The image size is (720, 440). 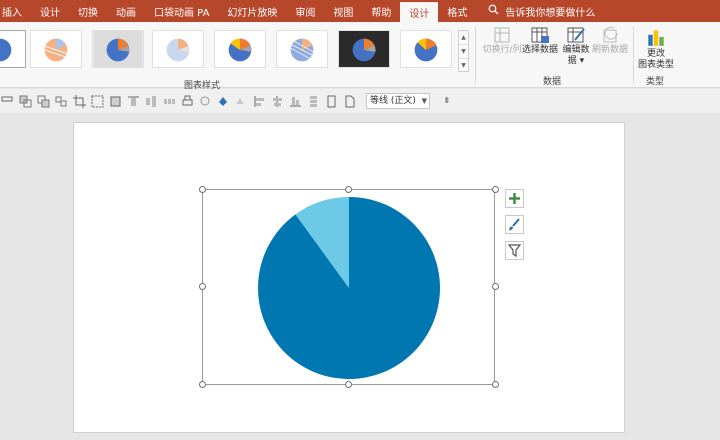 I want to click on distribute-vertical-icon, so click(x=313, y=101).